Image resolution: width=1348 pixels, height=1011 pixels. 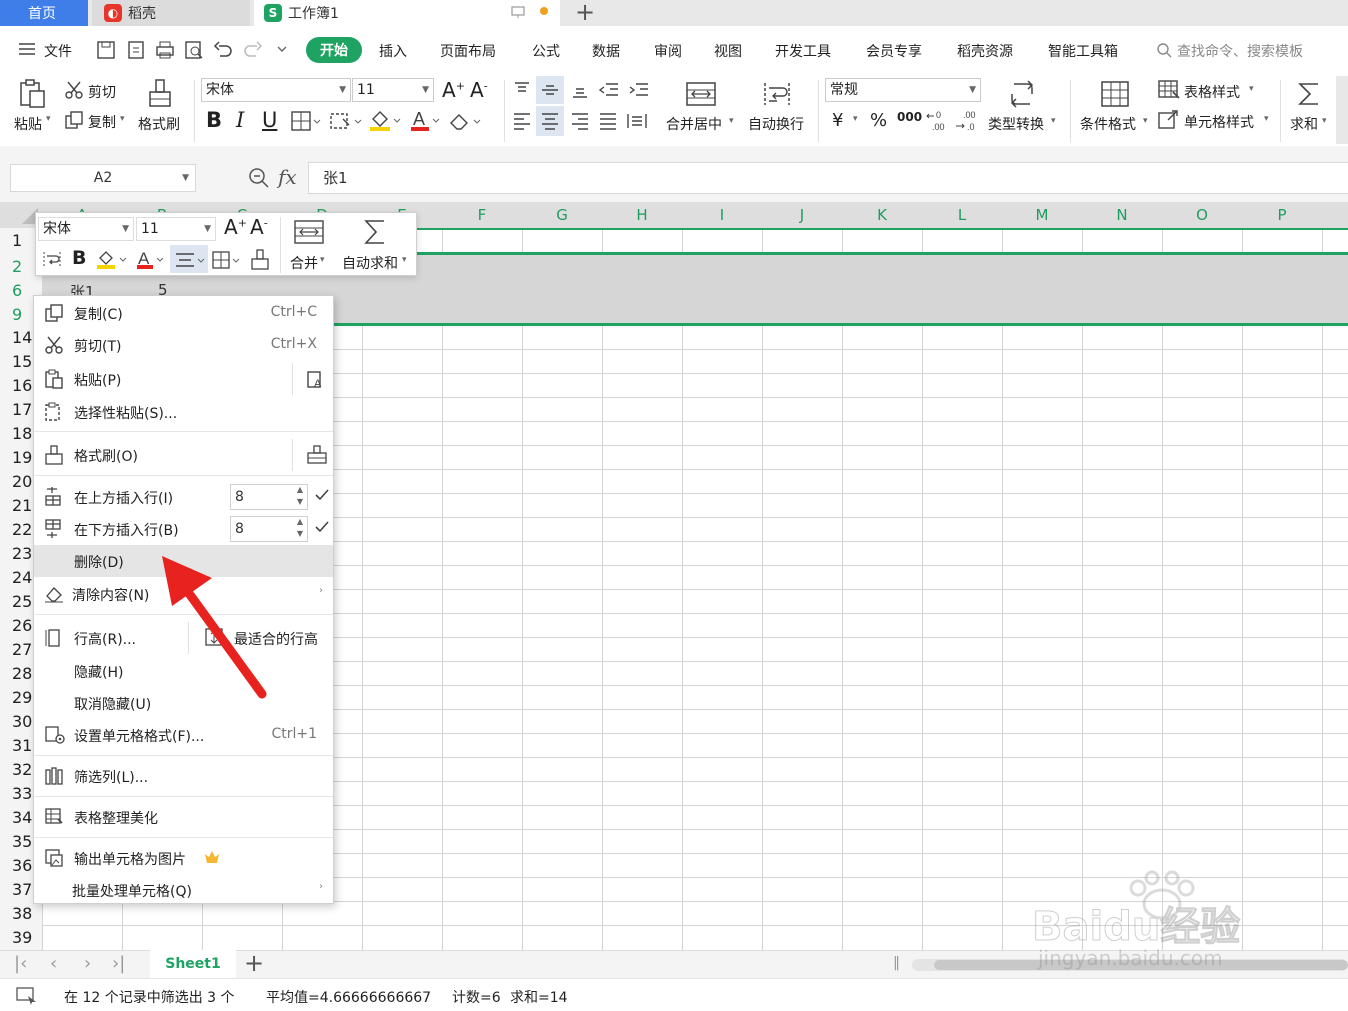 What do you see at coordinates (48, 119) in the screenshot?
I see `paste-dropdown-icon: ▾` at bounding box center [48, 119].